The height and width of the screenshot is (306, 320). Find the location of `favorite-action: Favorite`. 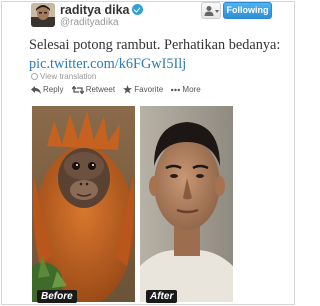

favorite-action: Favorite is located at coordinates (143, 89).